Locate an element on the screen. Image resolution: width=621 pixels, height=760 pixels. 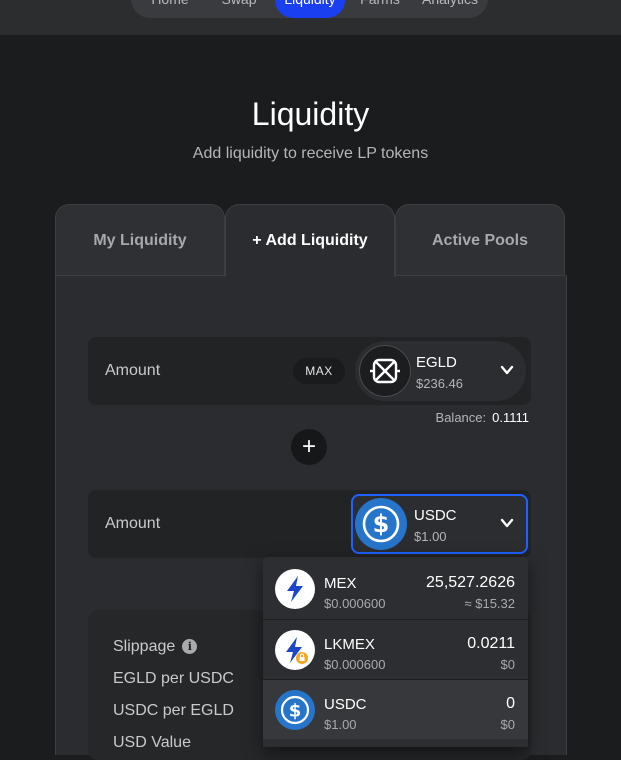
tab-label: Active Pools is located at coordinates (480, 240).